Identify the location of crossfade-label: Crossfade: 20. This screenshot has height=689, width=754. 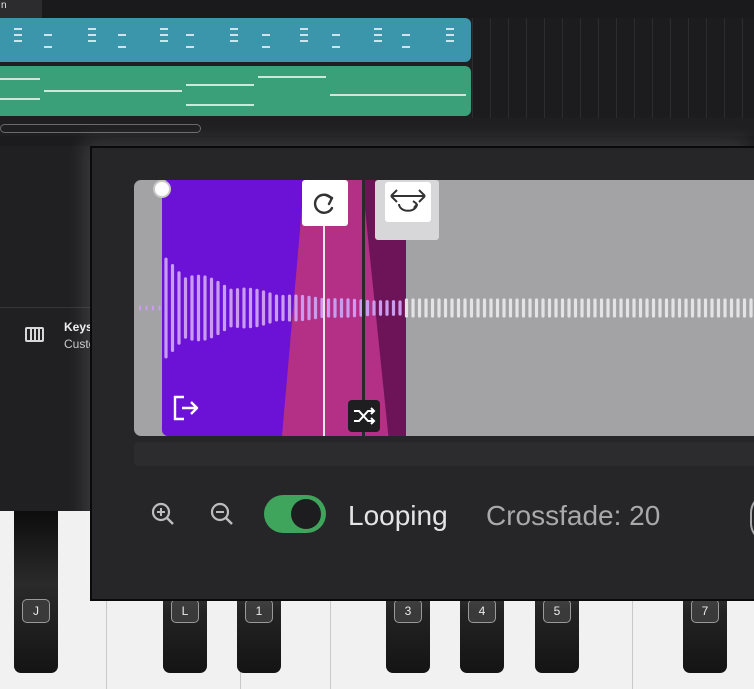
(573, 516).